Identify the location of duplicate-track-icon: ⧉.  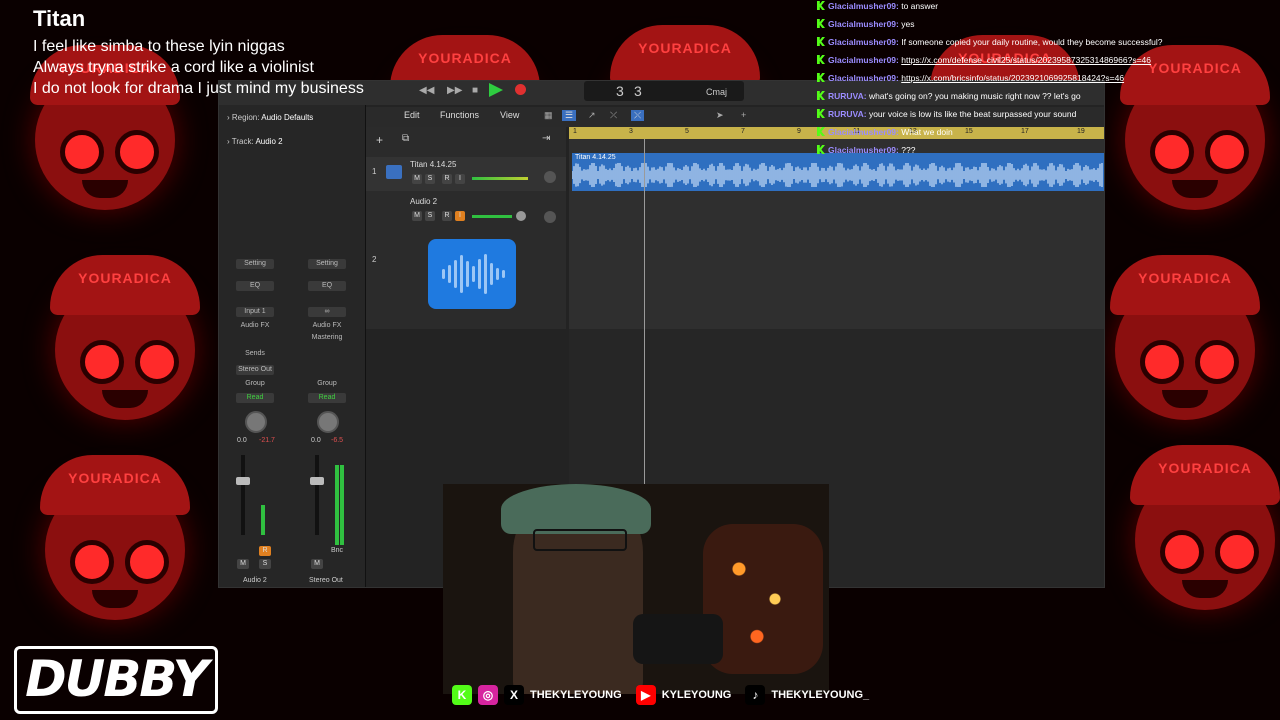
(405, 138).